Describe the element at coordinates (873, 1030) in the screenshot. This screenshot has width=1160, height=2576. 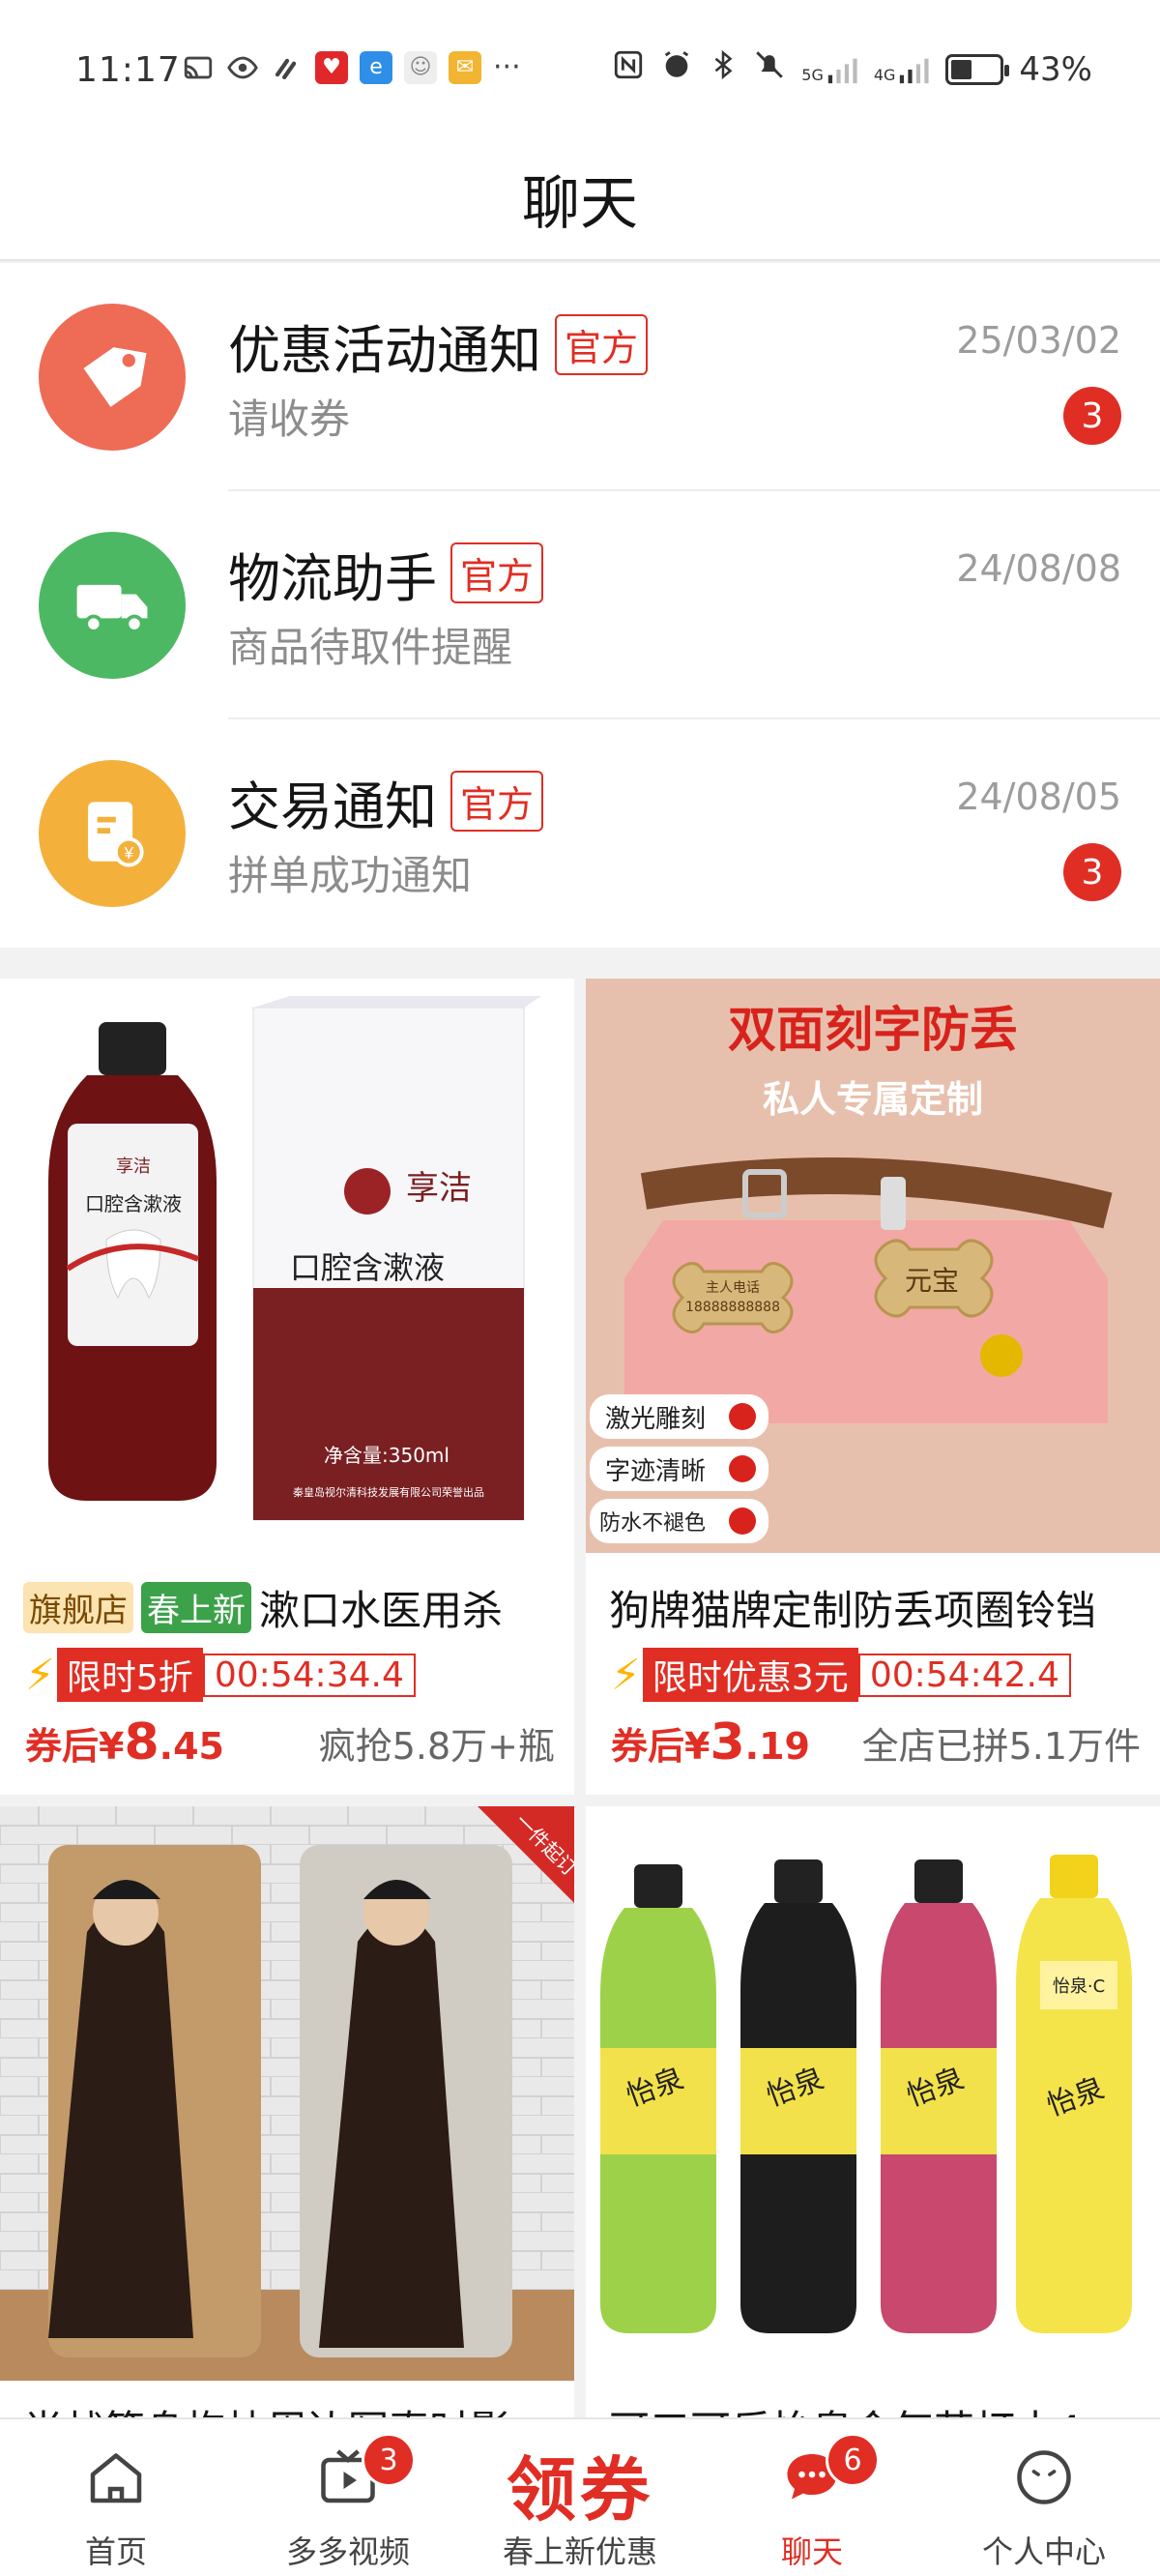
I see `svg-text: 双面刻字防丢` at that location.